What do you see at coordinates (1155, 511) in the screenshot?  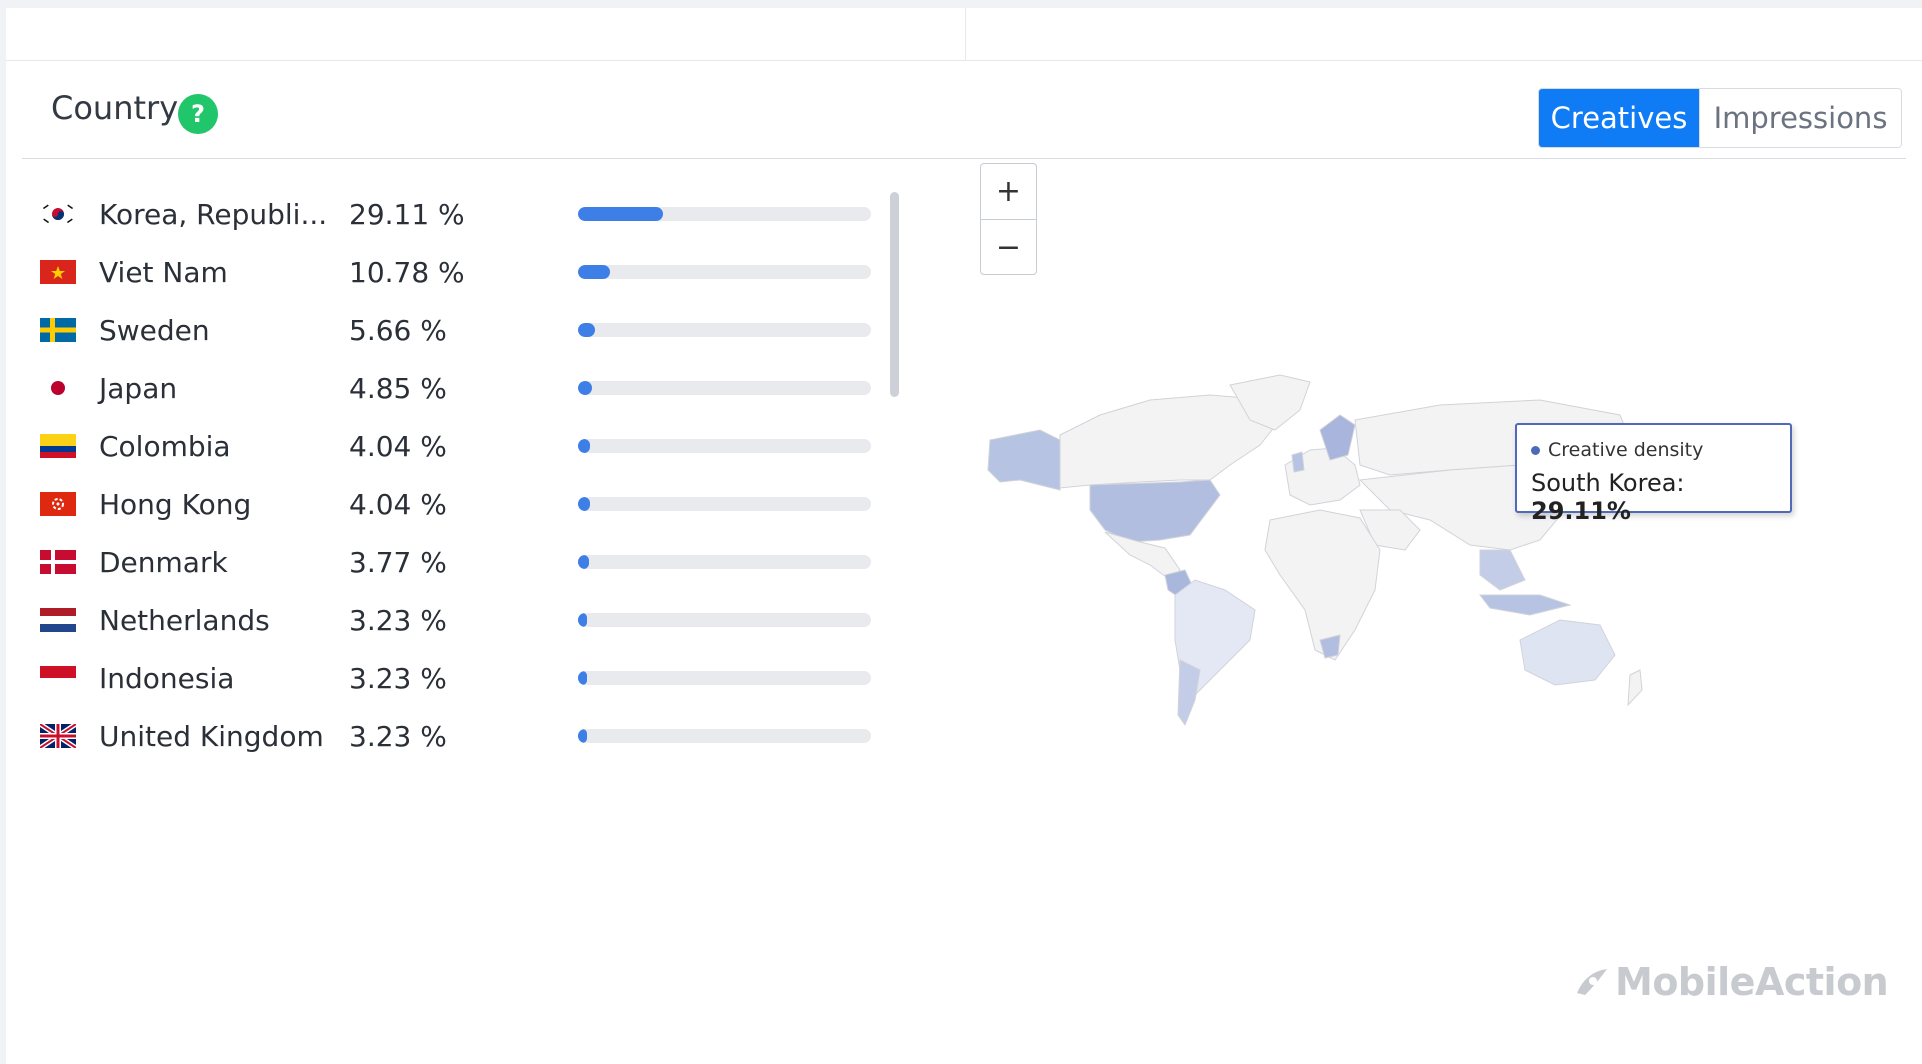 I see `map-region-usa` at bounding box center [1155, 511].